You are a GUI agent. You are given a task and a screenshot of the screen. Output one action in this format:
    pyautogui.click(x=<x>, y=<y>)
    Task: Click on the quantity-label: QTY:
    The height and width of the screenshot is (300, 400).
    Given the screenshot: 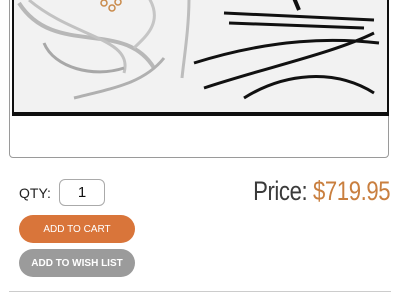 What is the action you would take?
    pyautogui.click(x=35, y=193)
    